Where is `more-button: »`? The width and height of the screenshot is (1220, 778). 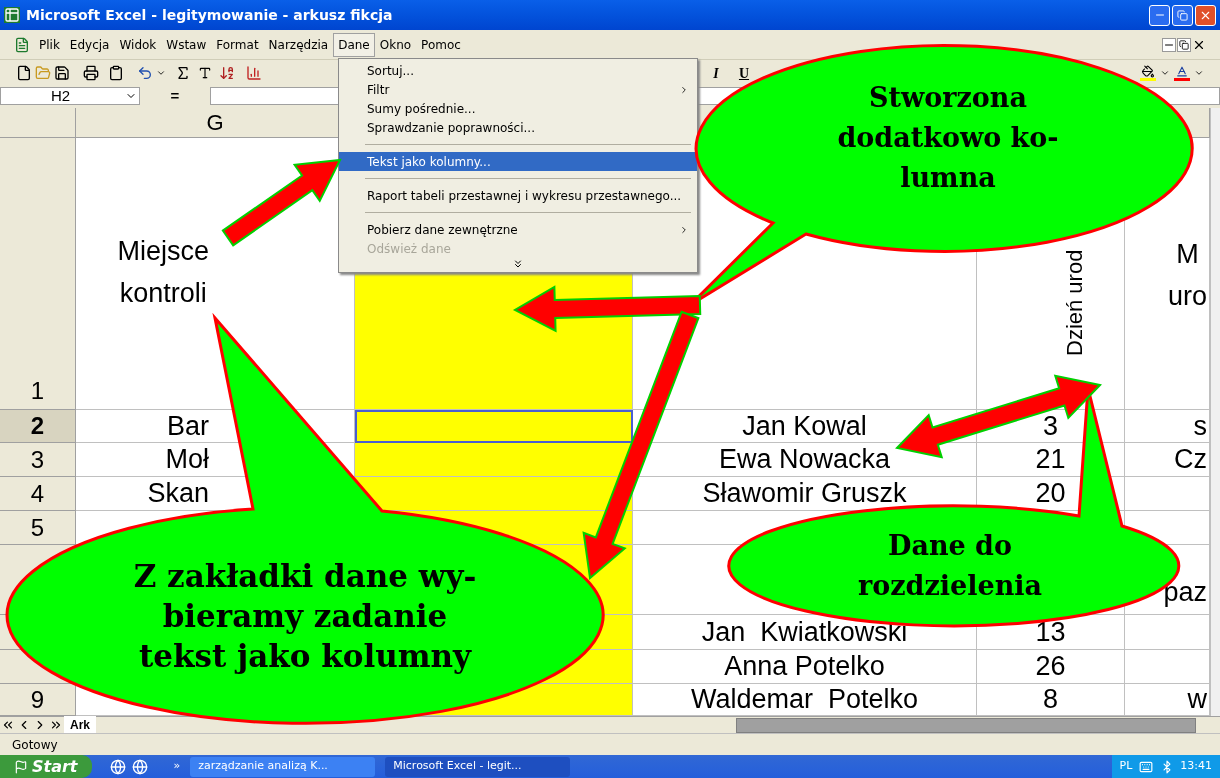 more-button: » is located at coordinates (177, 766).